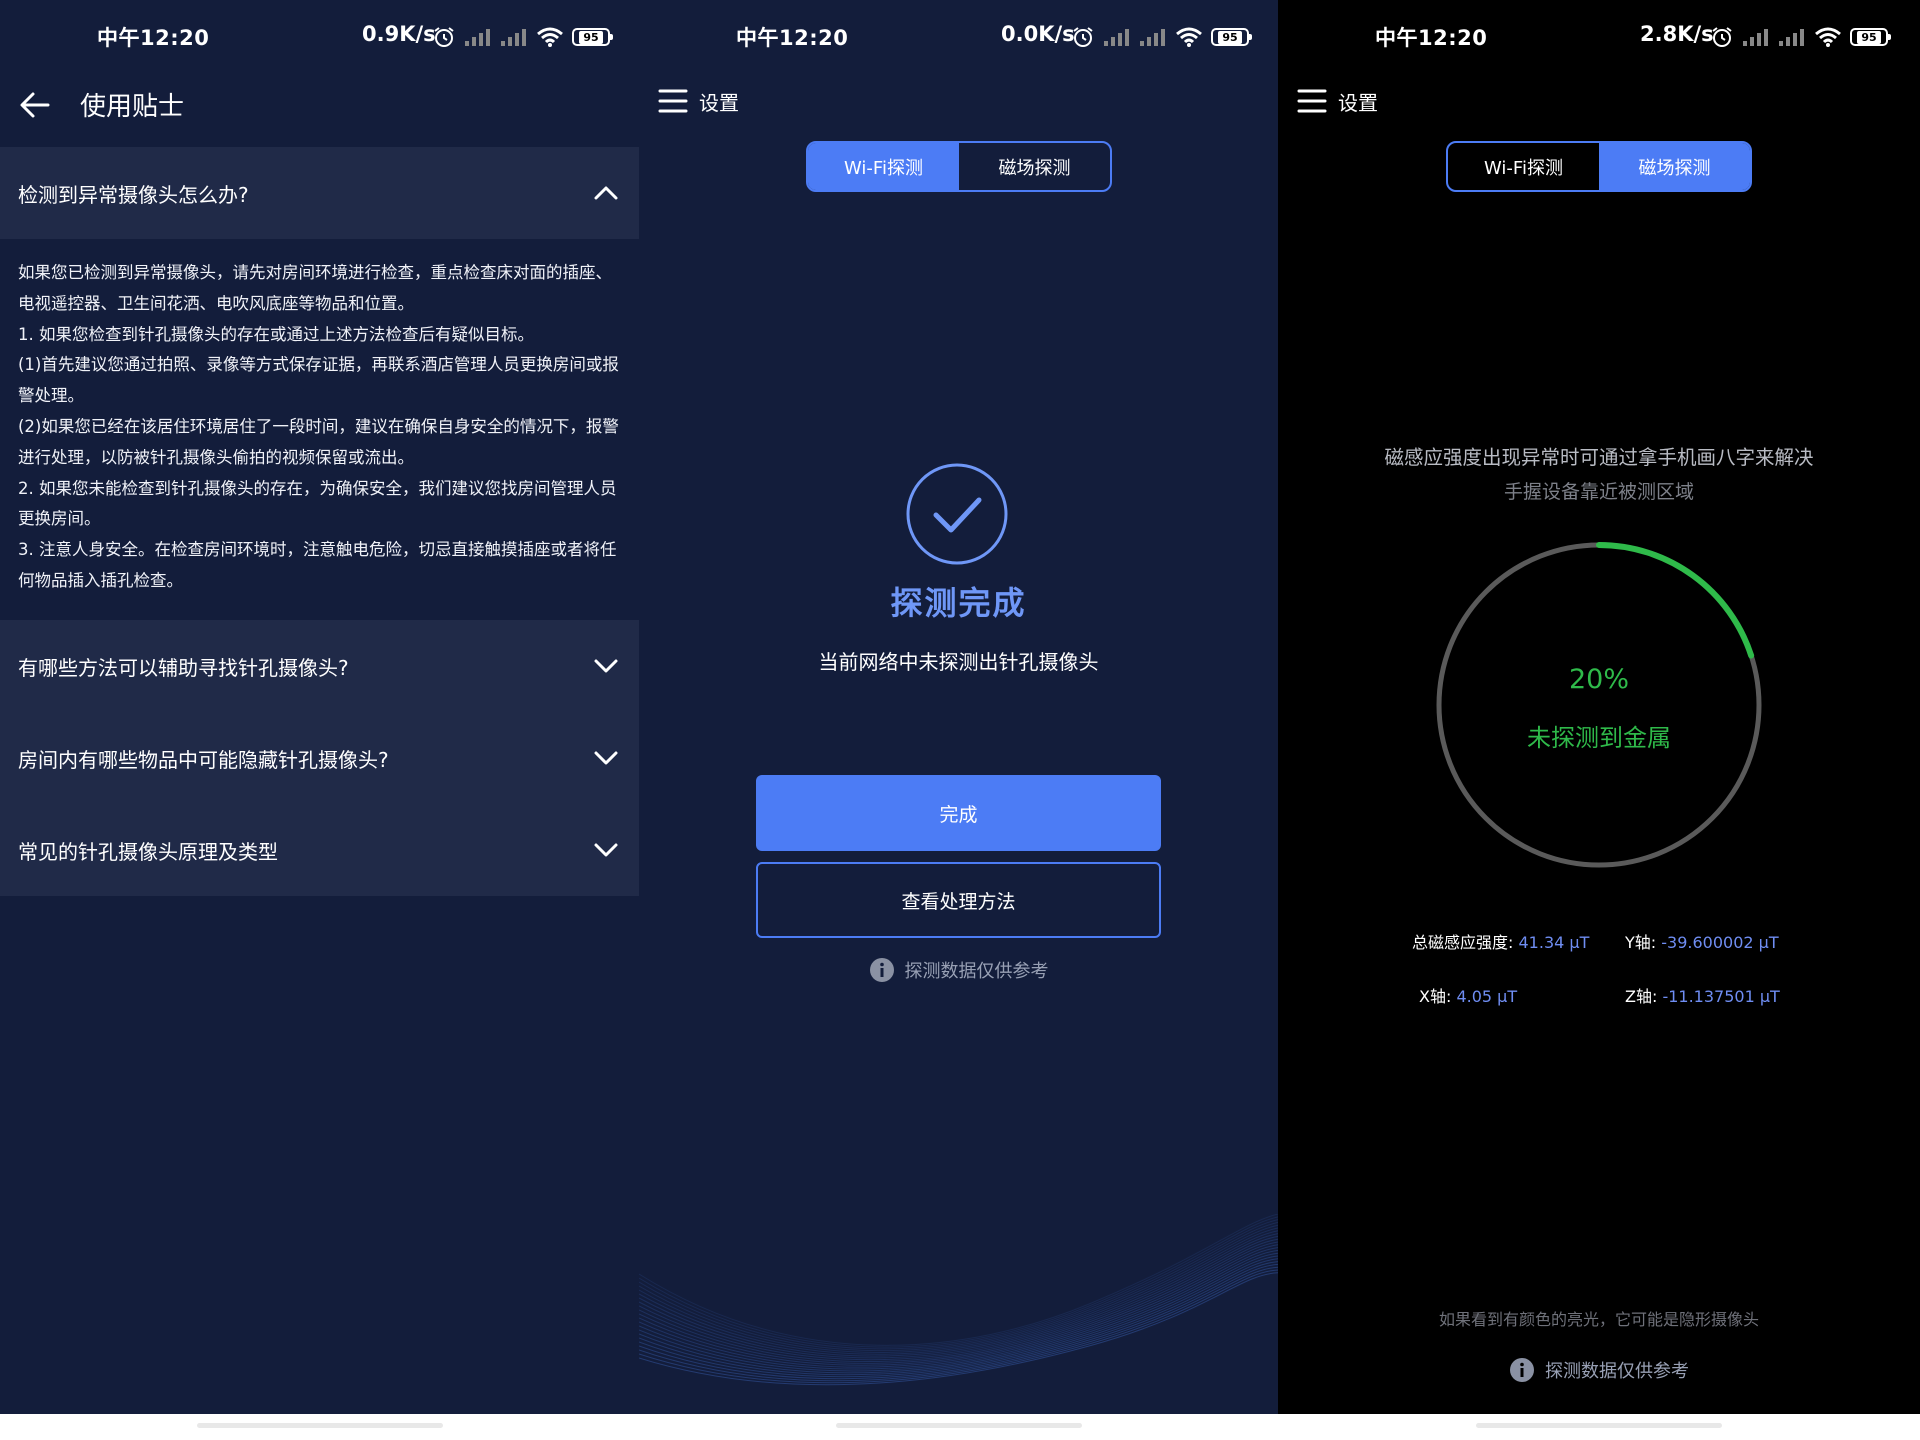 This screenshot has width=1920, height=1440. Describe the element at coordinates (399, 34) in the screenshot. I see `network-speed: 0.9K/s` at that location.